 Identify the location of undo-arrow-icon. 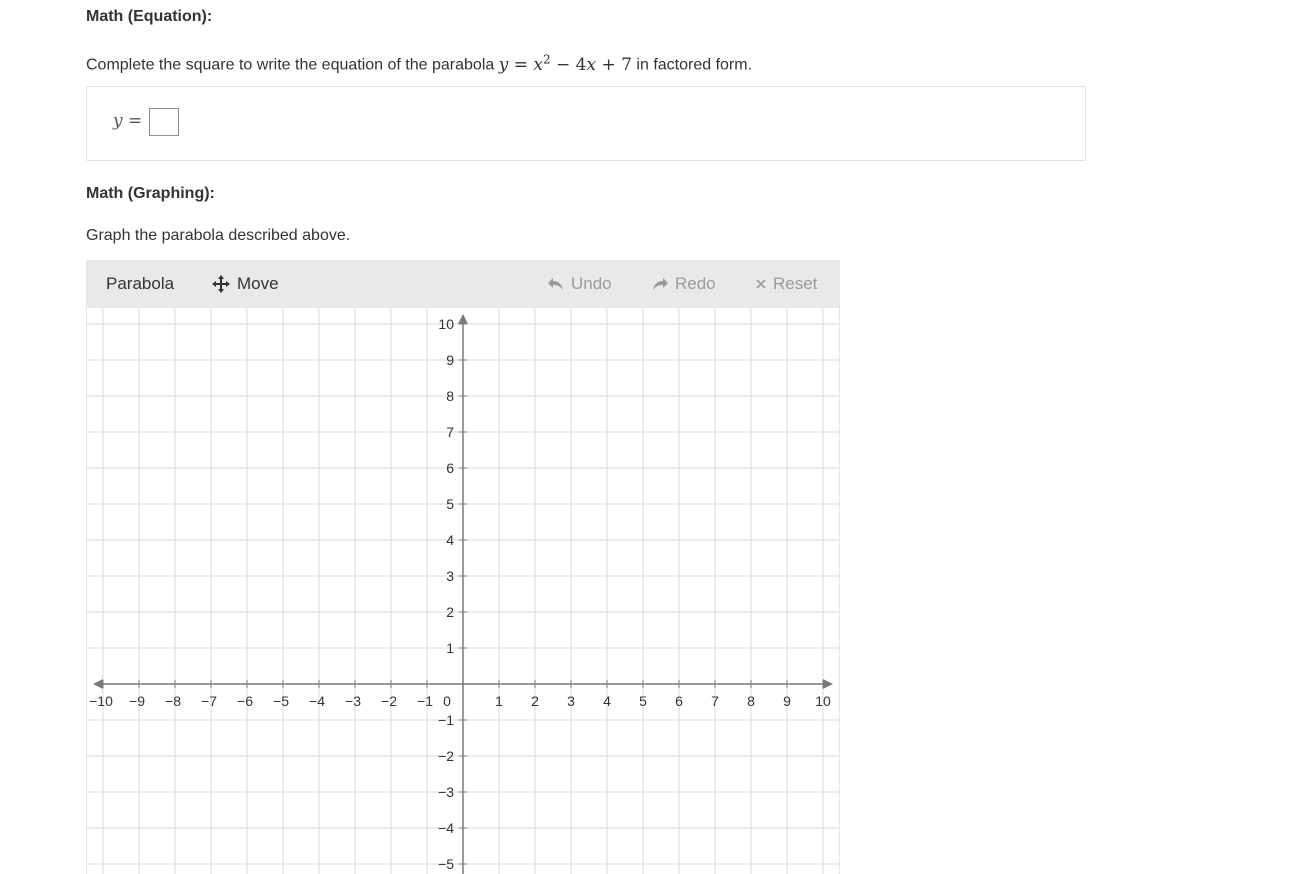
(556, 284).